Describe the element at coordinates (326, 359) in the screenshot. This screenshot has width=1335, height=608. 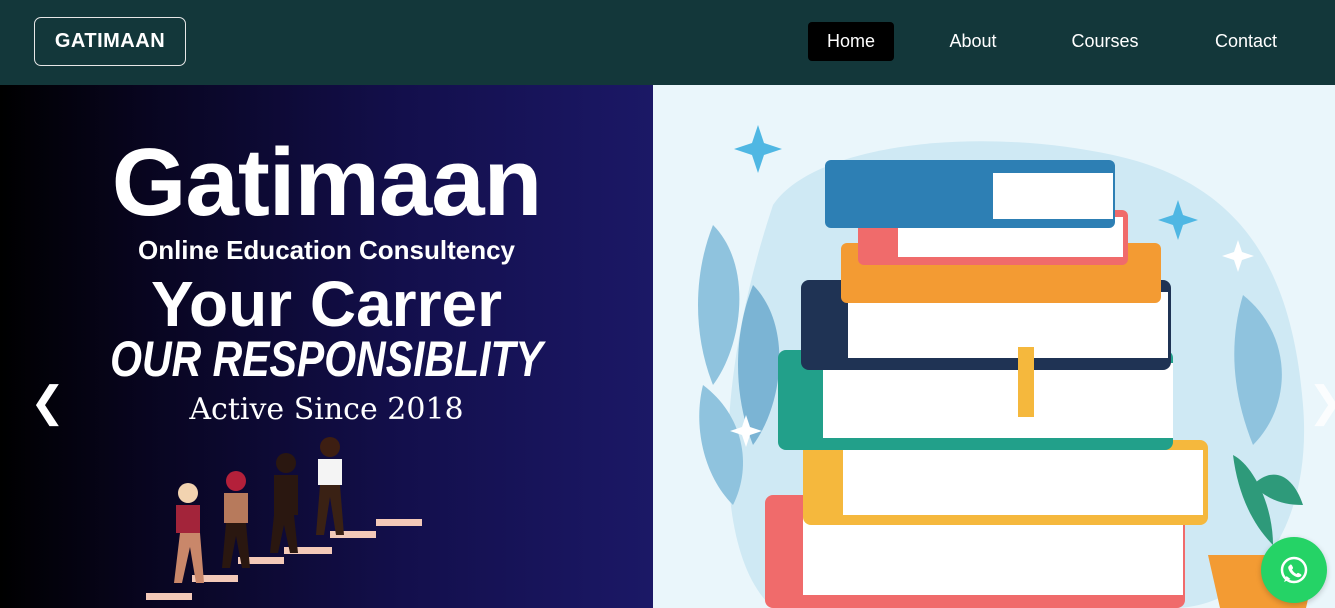
I see `hero-tagline-2: OUR RESPONSIBLITY` at that location.